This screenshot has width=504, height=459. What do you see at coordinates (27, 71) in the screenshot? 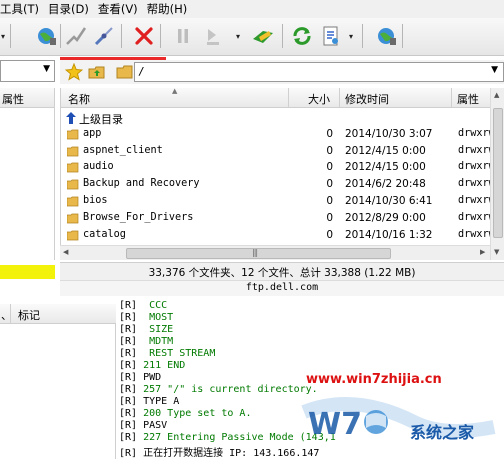
I see `local-path-combo: ▼` at bounding box center [27, 71].